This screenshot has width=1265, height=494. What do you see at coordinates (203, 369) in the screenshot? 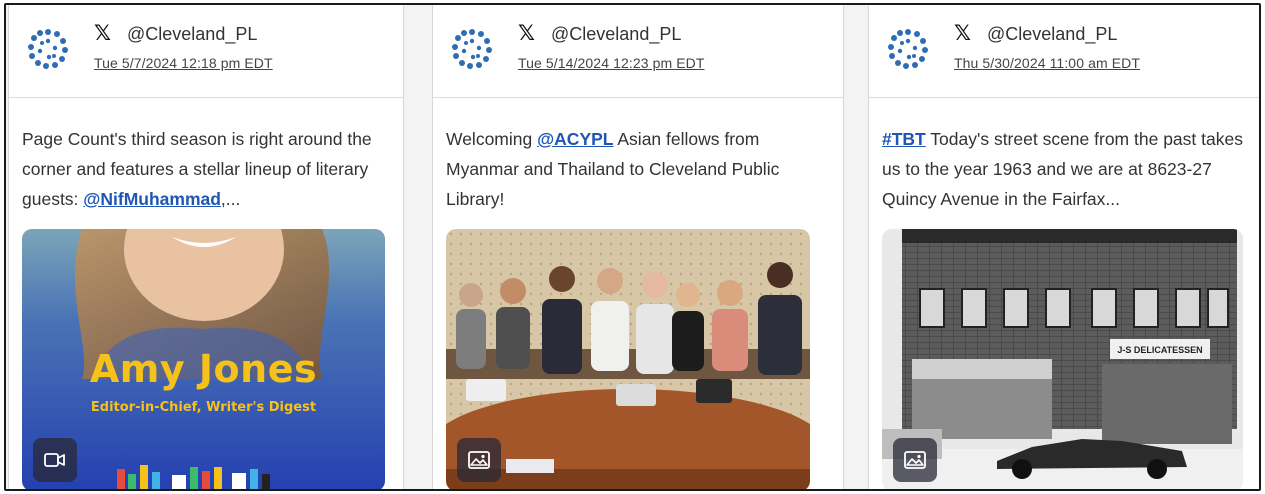
I see `video-title: Amy Jones` at bounding box center [203, 369].